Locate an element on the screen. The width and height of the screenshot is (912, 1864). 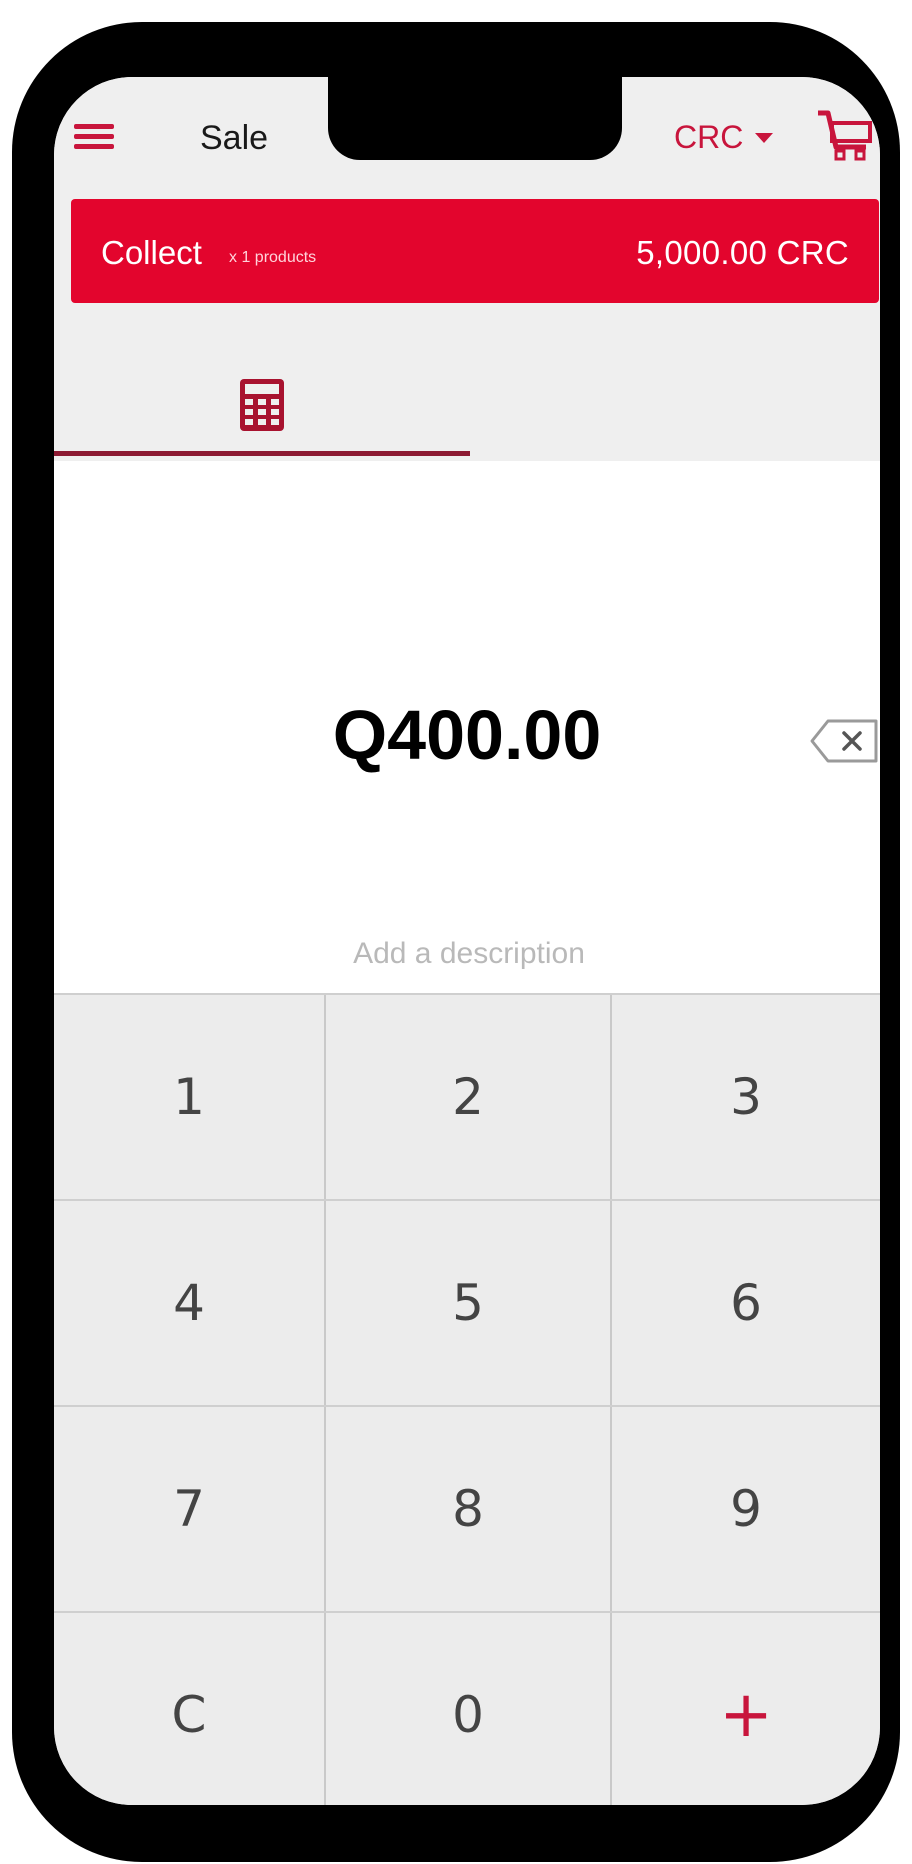
collect-product-count: x 1 products is located at coordinates (273, 257).